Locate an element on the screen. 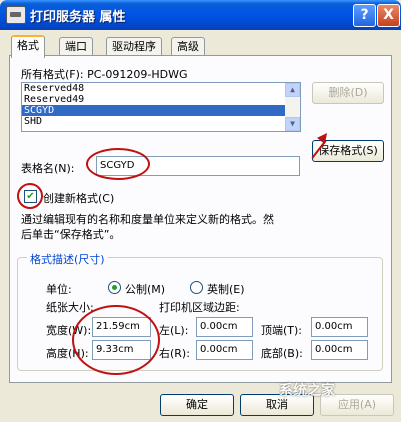  printer-icon is located at coordinates (16, 15).